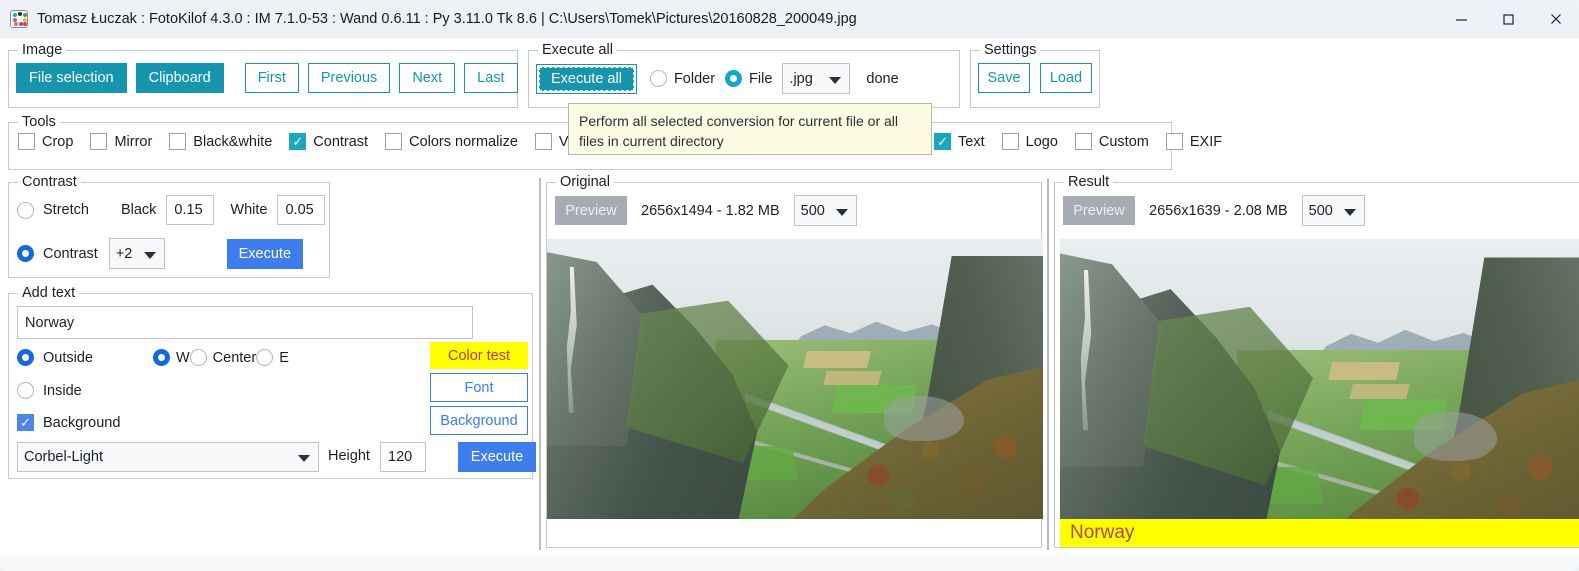 This screenshot has width=1579, height=571. Describe the element at coordinates (233, 141) in the screenshot. I see `tools-label-blackandwhite: Black&white` at that location.